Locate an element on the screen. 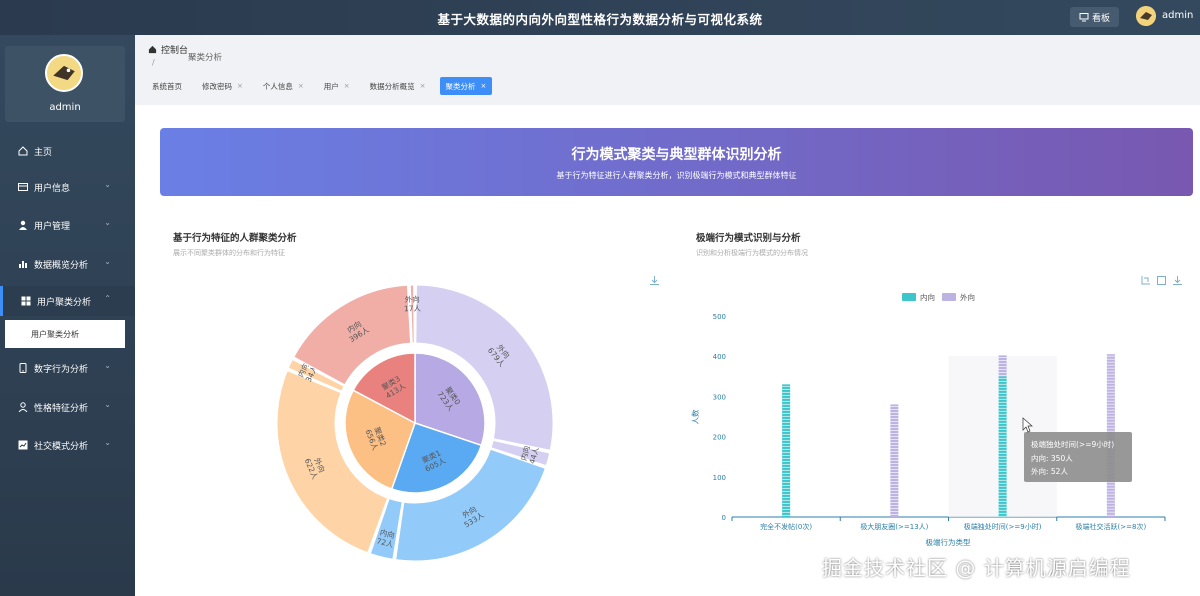 The height and width of the screenshot is (596, 1200). sidebar-item-label: 社交模式分析 is located at coordinates (61, 446).